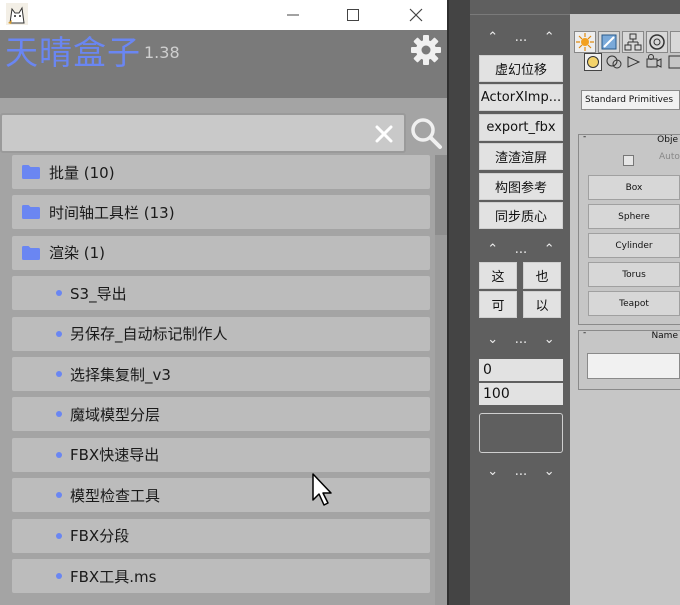 This screenshot has height=605, width=680. Describe the element at coordinates (521, 394) in the screenshot. I see `end-frame-field: 100` at that location.